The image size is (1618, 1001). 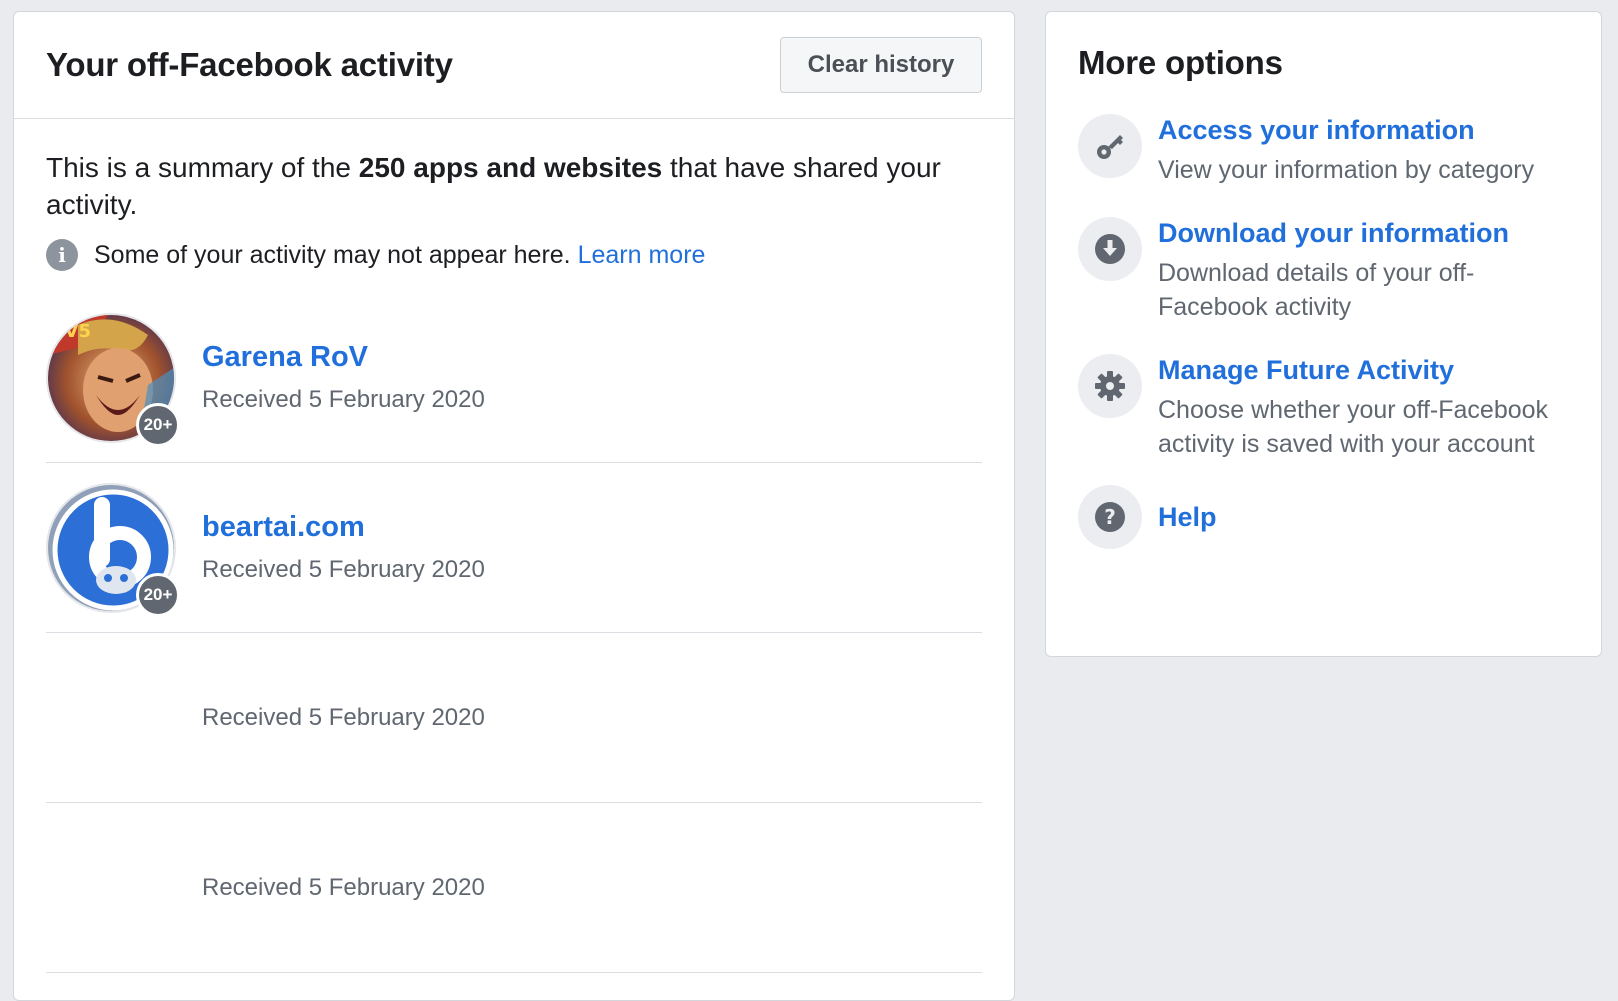 I want to click on help-icon: ?, so click(x=1110, y=517).